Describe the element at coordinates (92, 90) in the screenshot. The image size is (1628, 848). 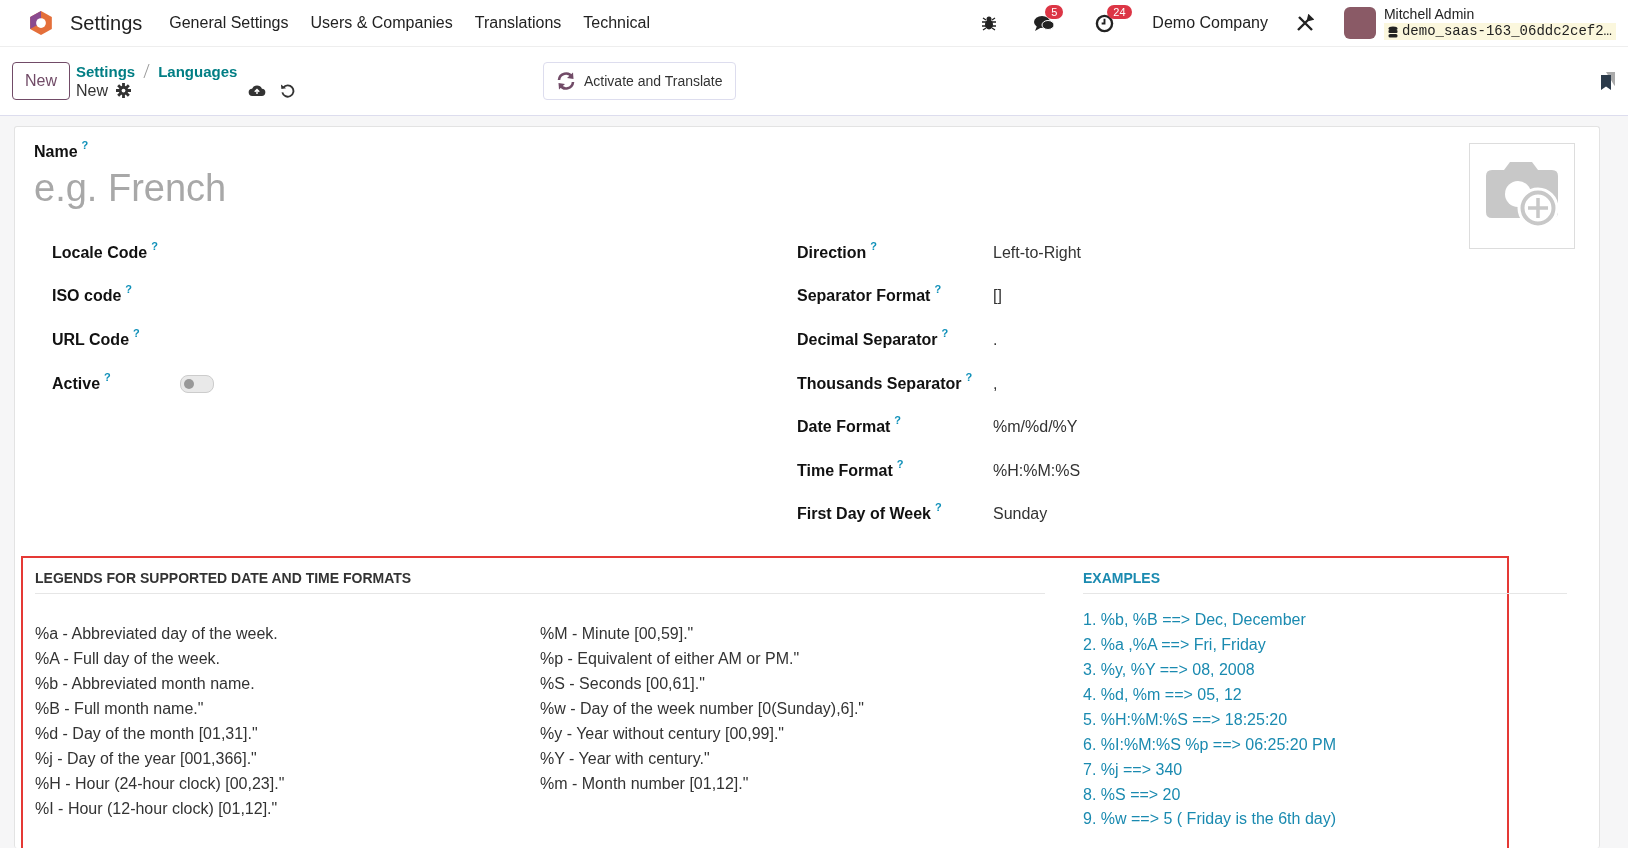
I see `record-title: New` at that location.